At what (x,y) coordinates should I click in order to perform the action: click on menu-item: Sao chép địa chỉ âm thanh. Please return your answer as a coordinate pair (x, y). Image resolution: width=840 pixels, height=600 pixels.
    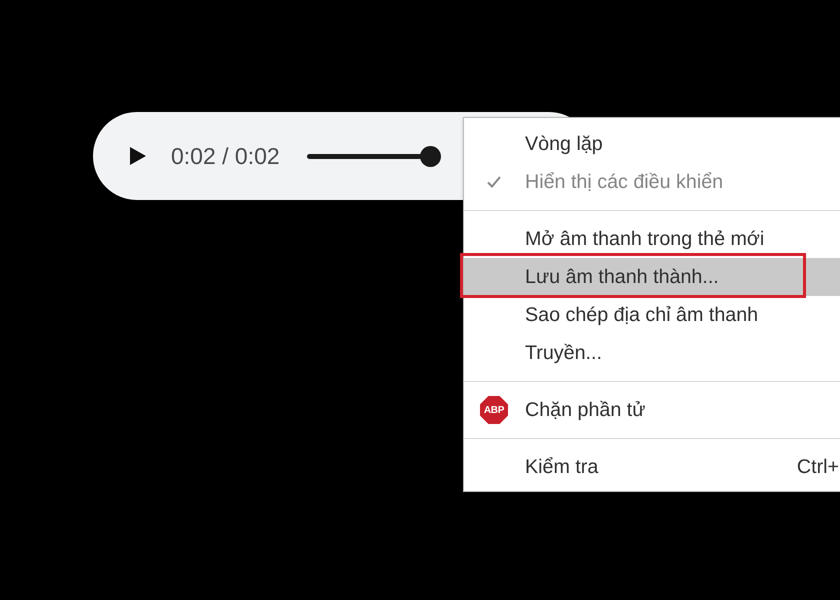
    Looking at the image, I should click on (652, 315).